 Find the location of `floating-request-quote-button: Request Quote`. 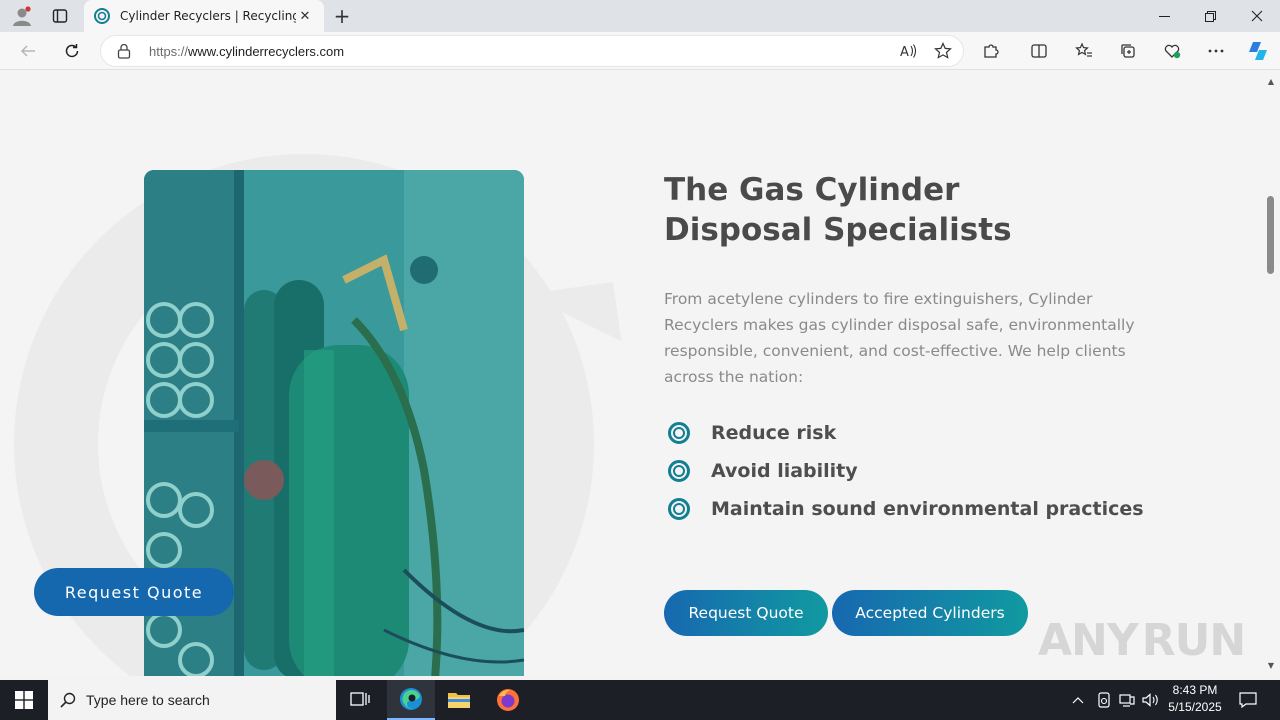

floating-request-quote-button: Request Quote is located at coordinates (134, 592).